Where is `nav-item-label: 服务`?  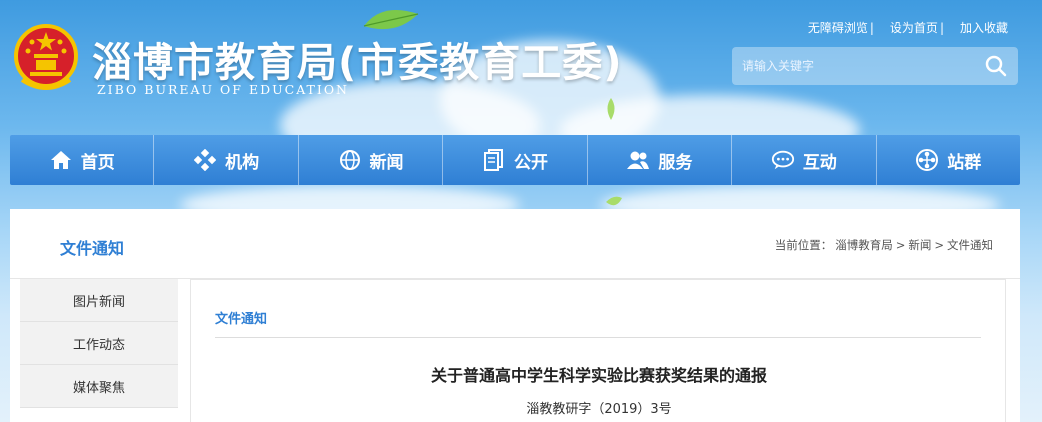
nav-item-label: 服务 is located at coordinates (675, 162).